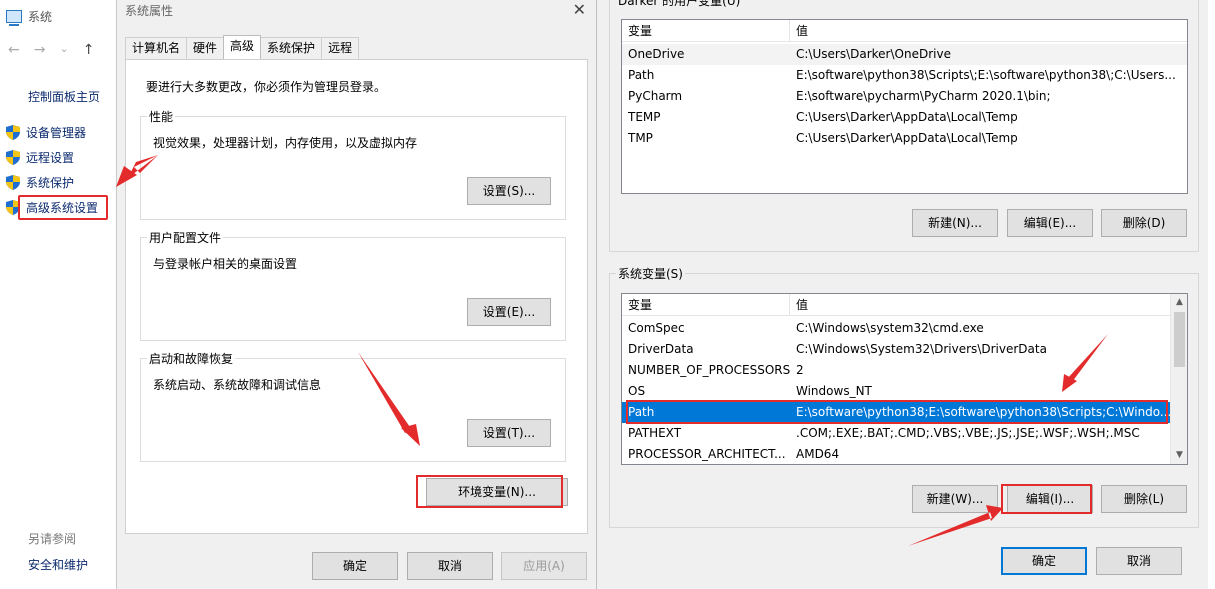  What do you see at coordinates (40, 16) in the screenshot?
I see `system-window-title-text: 系统` at bounding box center [40, 16].